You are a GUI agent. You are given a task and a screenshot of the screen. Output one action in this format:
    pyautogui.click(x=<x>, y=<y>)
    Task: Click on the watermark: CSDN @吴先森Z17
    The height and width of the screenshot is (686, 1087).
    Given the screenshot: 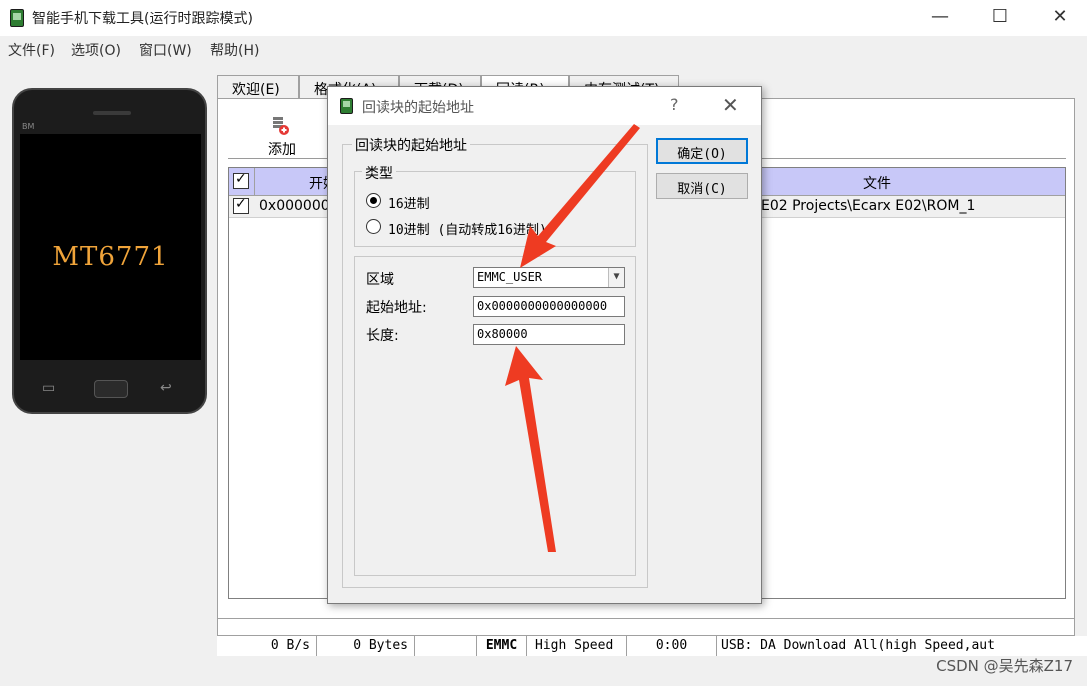 What is the action you would take?
    pyautogui.click(x=1004, y=666)
    